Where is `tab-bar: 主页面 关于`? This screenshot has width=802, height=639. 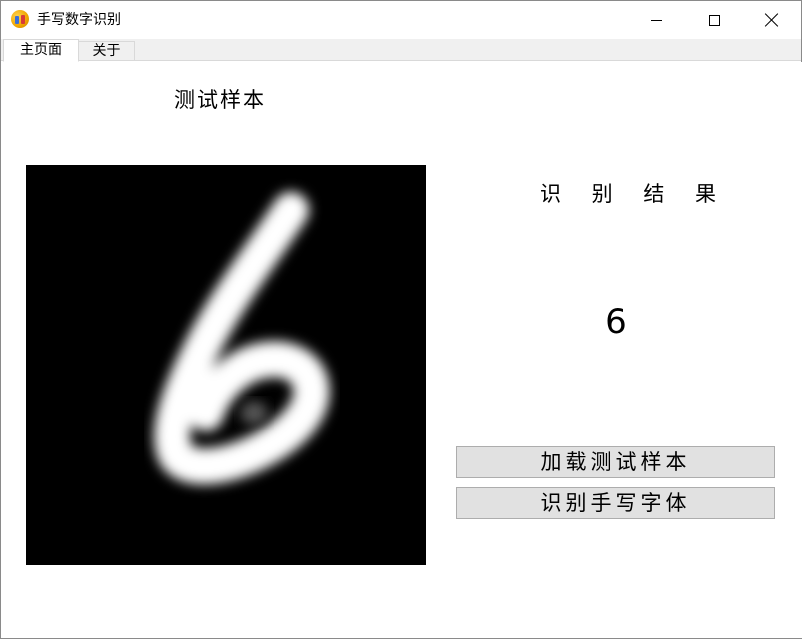 tab-bar: 主页面 关于 is located at coordinates (401, 50).